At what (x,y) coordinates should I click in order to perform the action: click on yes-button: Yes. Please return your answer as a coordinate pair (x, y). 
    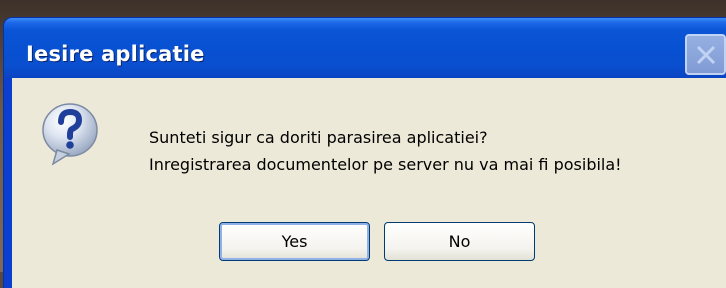
    Looking at the image, I should click on (294, 241).